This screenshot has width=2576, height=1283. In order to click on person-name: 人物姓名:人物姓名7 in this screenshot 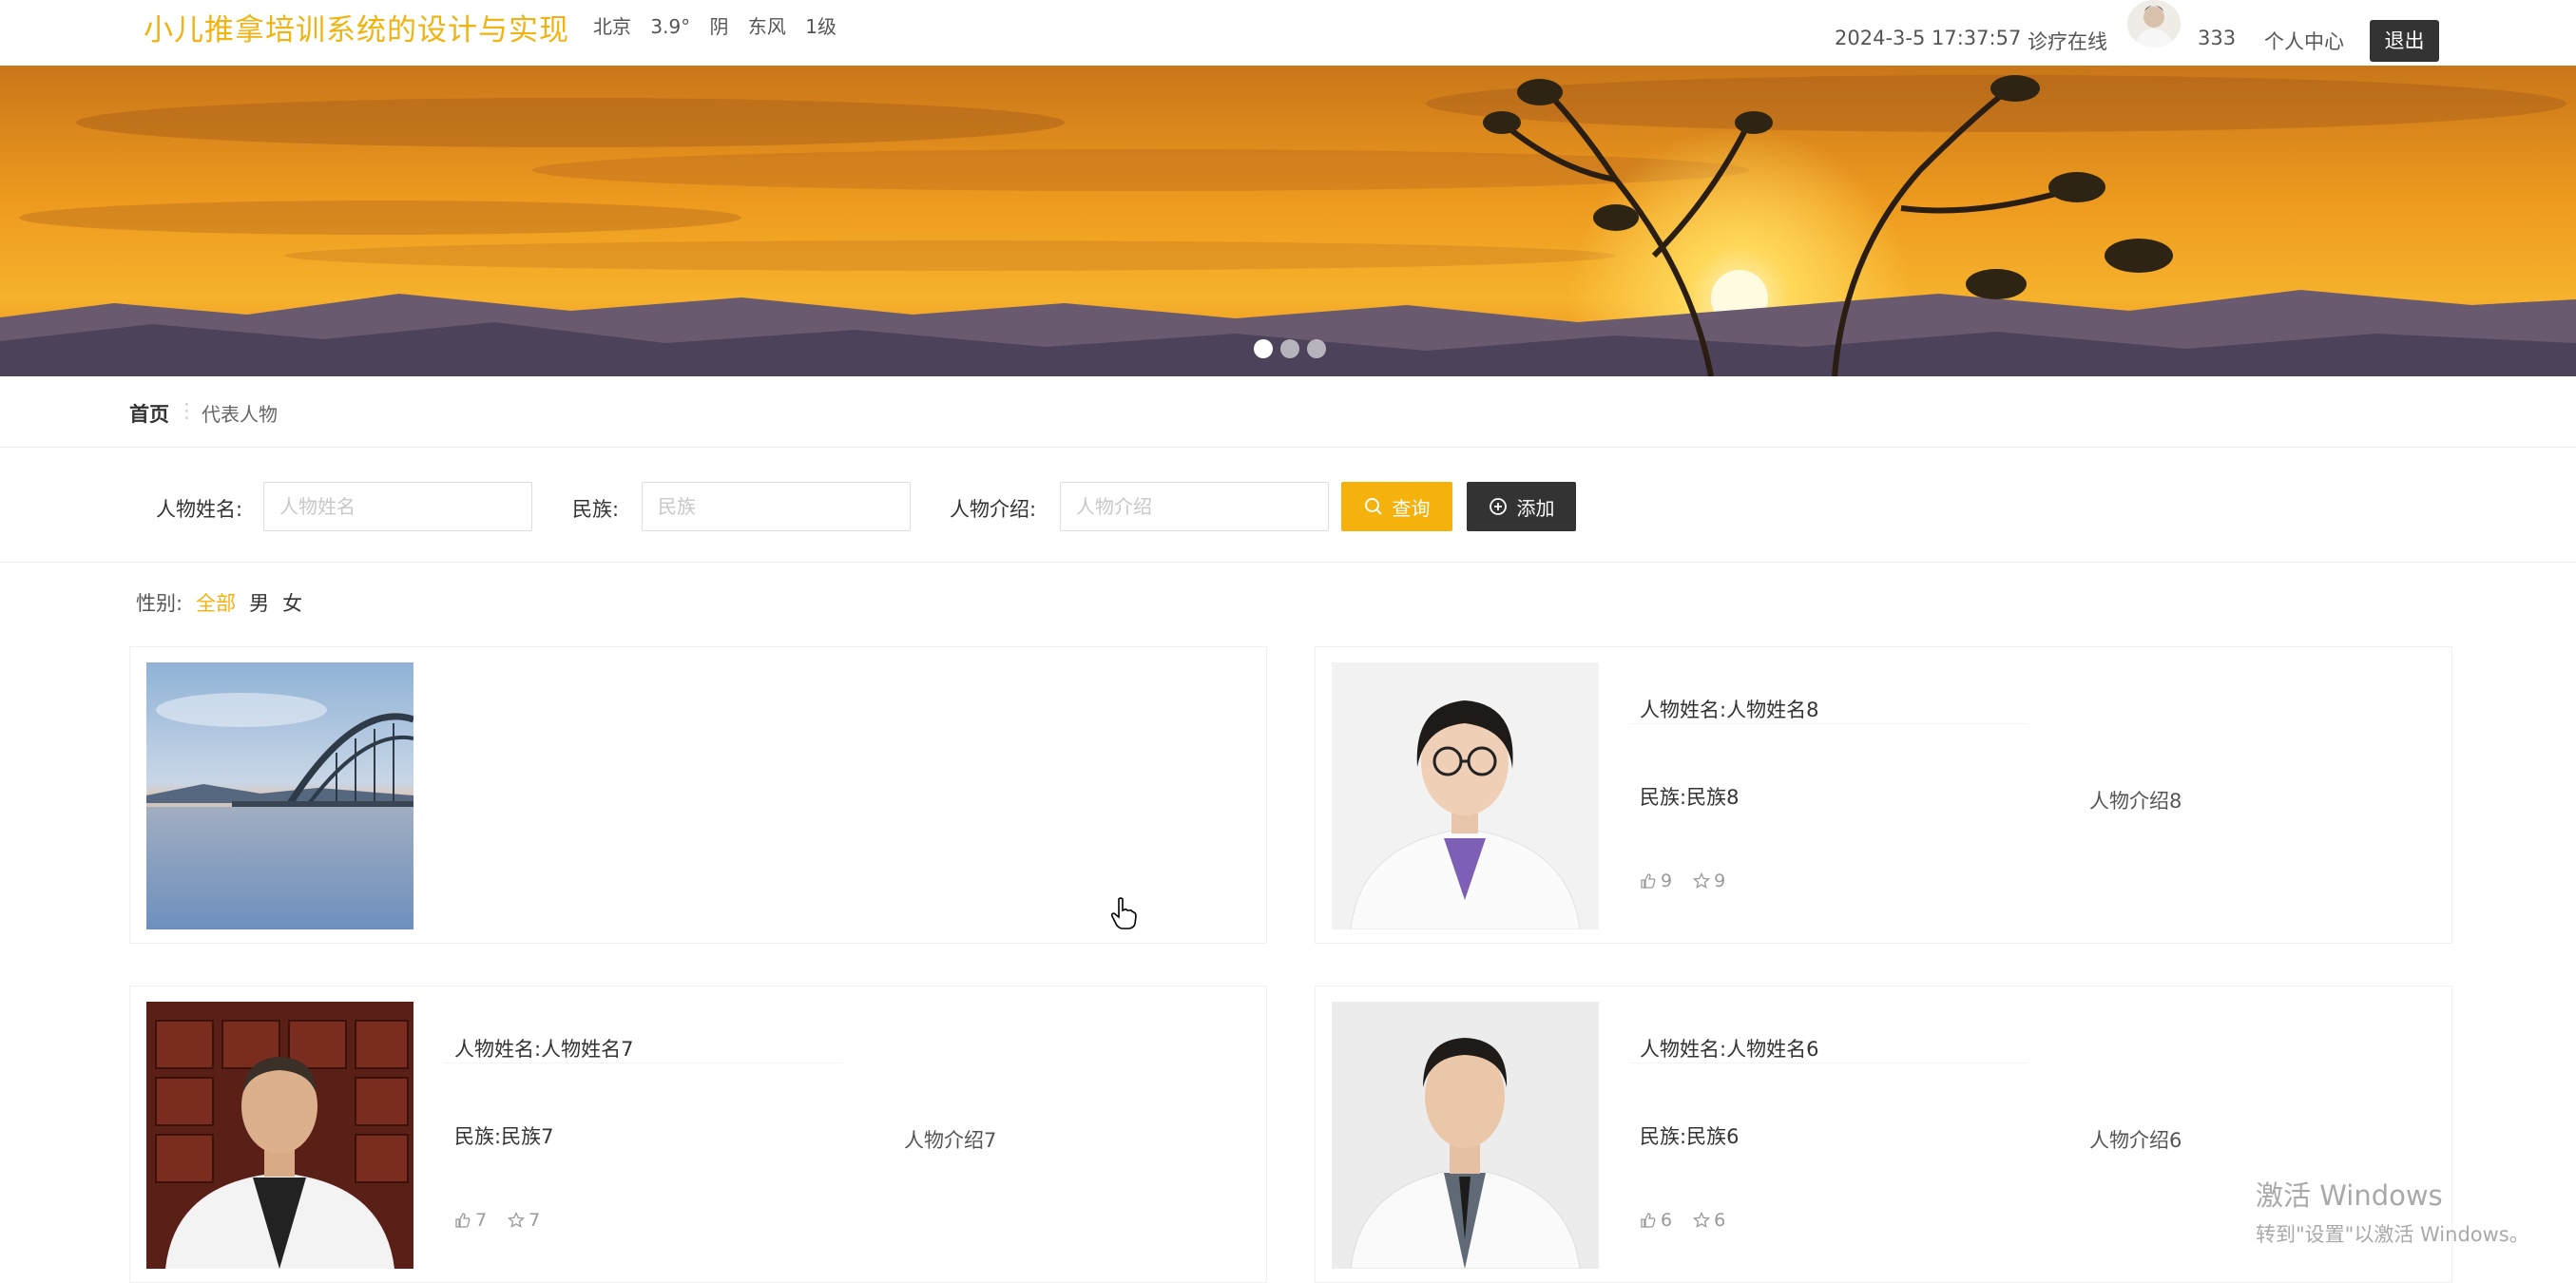, I will do `click(544, 1049)`.